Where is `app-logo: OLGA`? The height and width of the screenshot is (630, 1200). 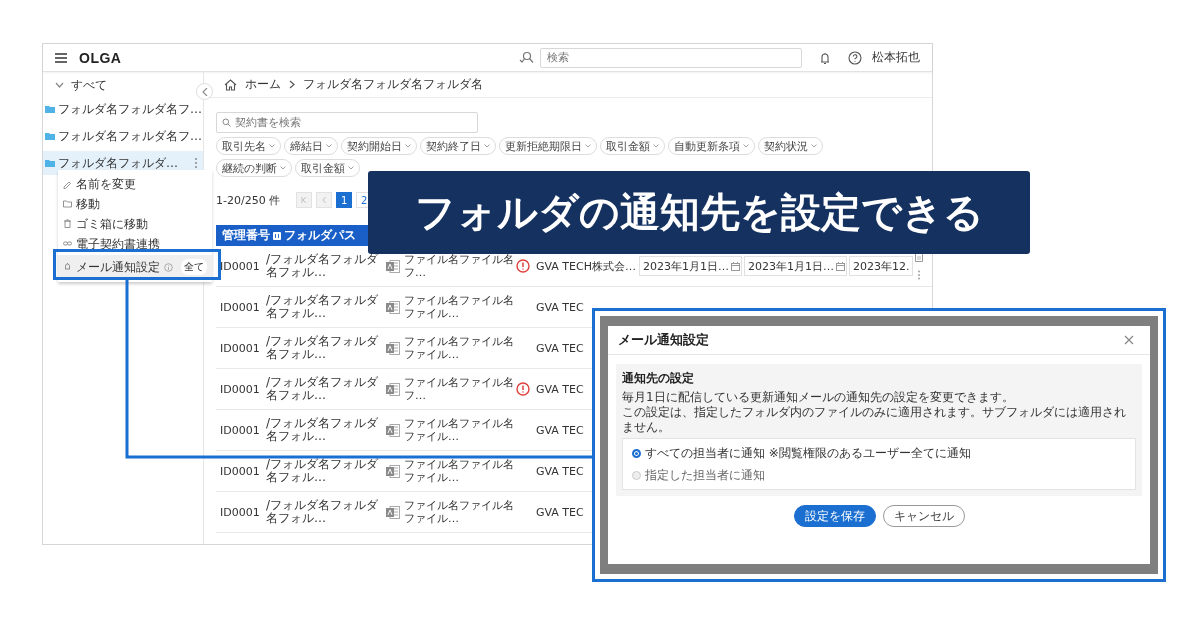
app-logo: OLGA is located at coordinates (100, 57).